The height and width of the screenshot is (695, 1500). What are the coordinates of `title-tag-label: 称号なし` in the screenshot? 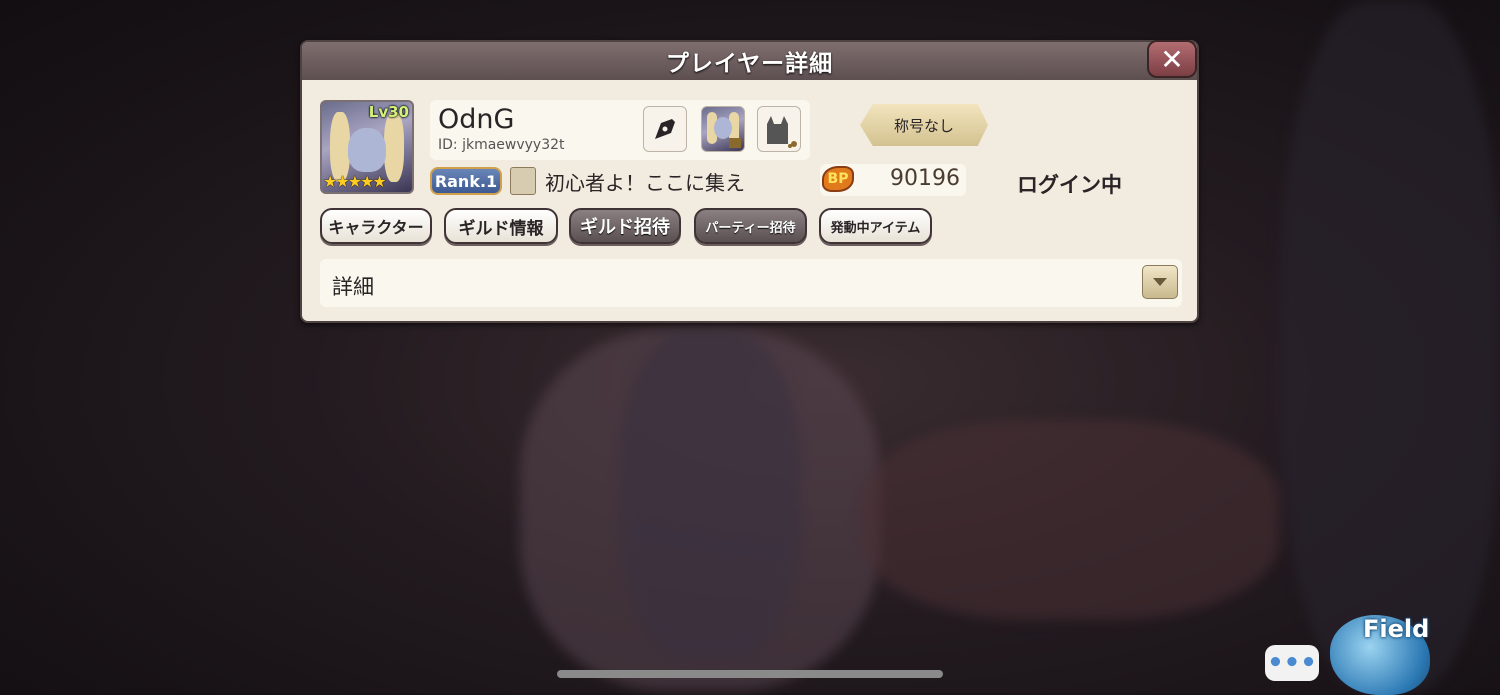 It's located at (924, 125).